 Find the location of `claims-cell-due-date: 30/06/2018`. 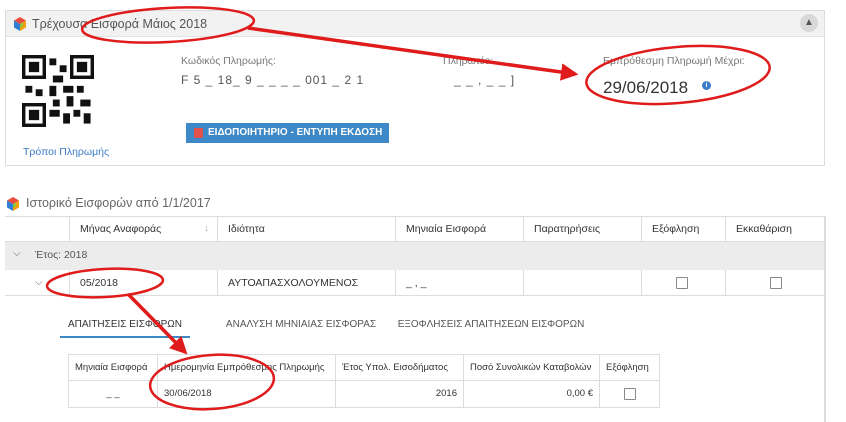

claims-cell-due-date: 30/06/2018 is located at coordinates (246, 394).